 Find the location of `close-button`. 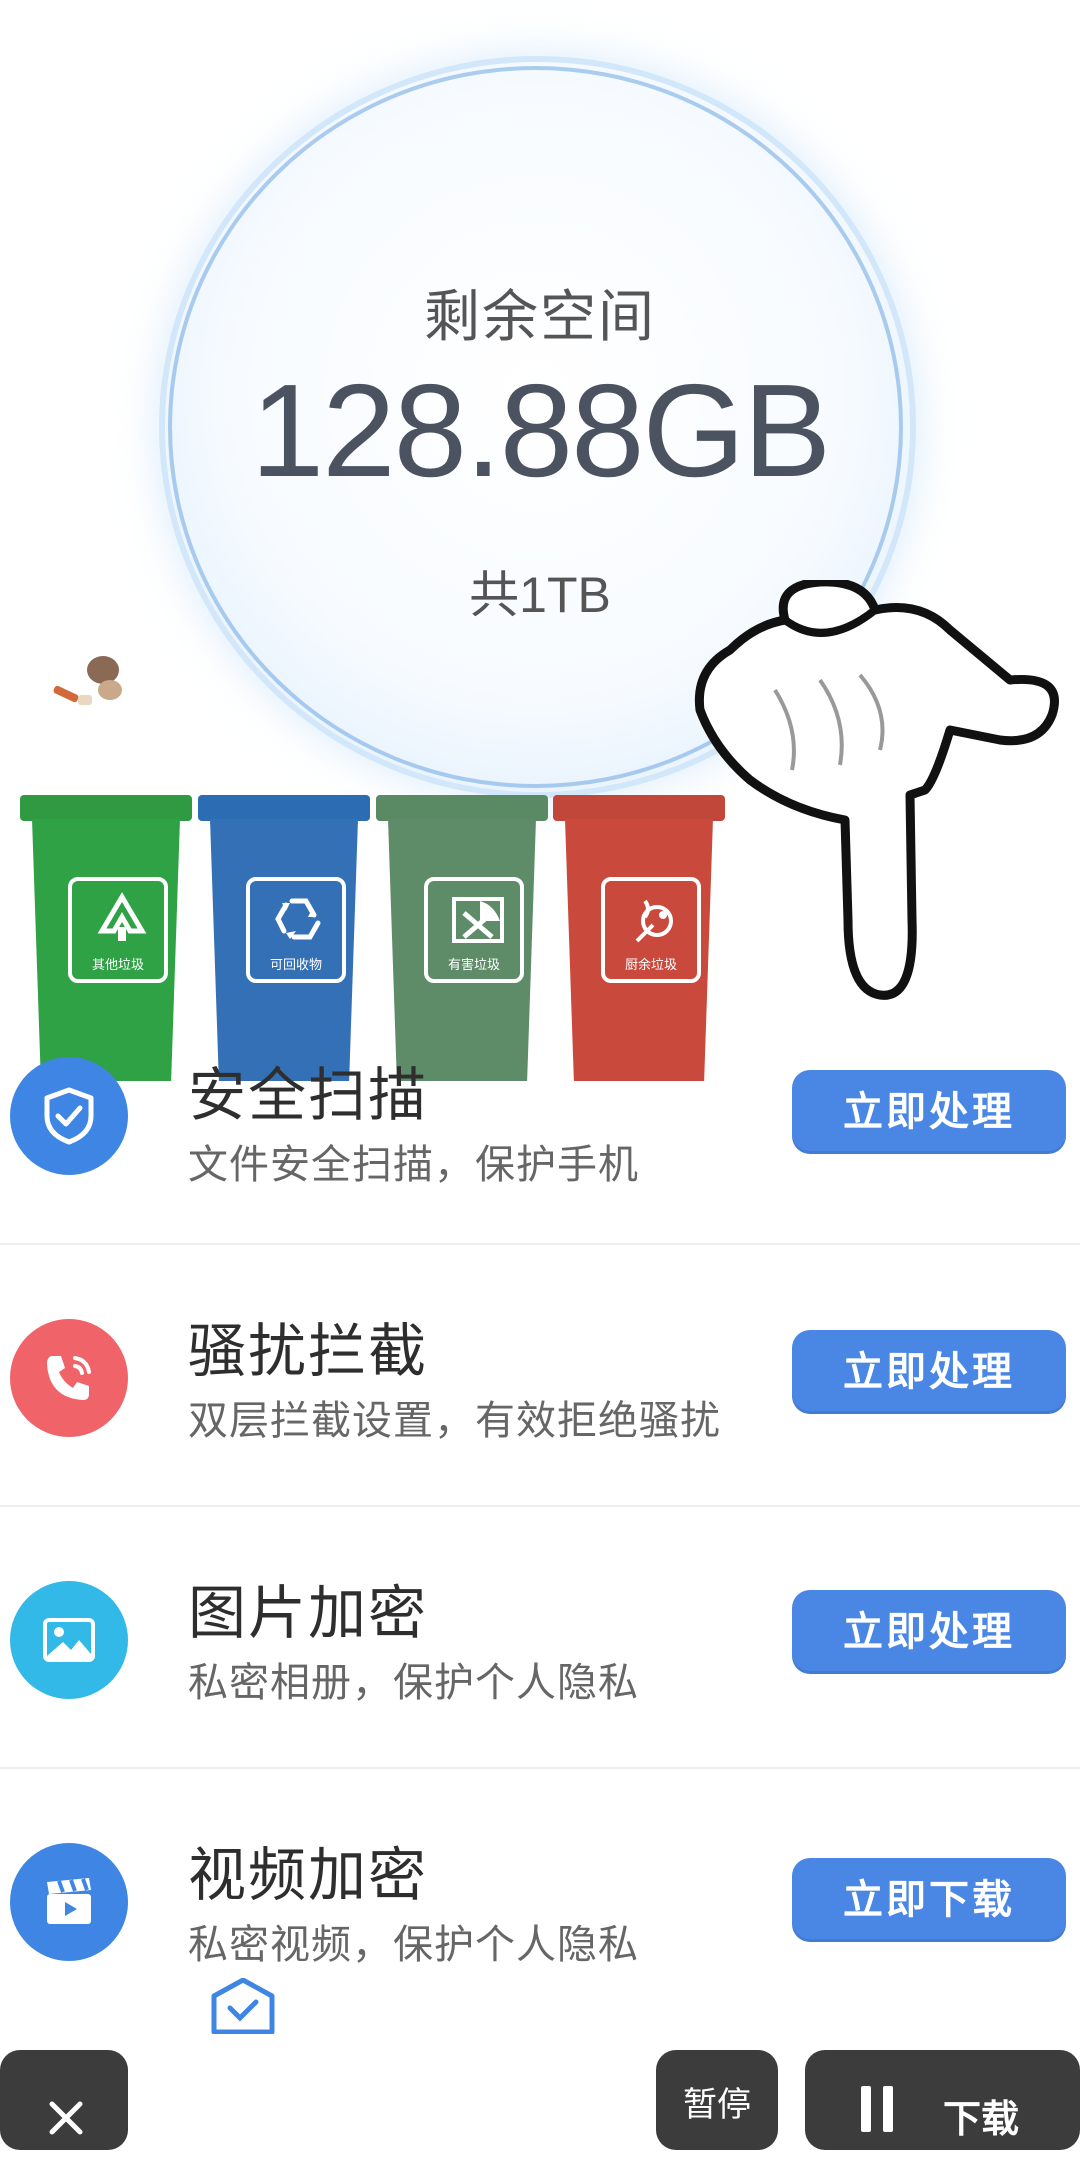

close-button is located at coordinates (64, 2100).